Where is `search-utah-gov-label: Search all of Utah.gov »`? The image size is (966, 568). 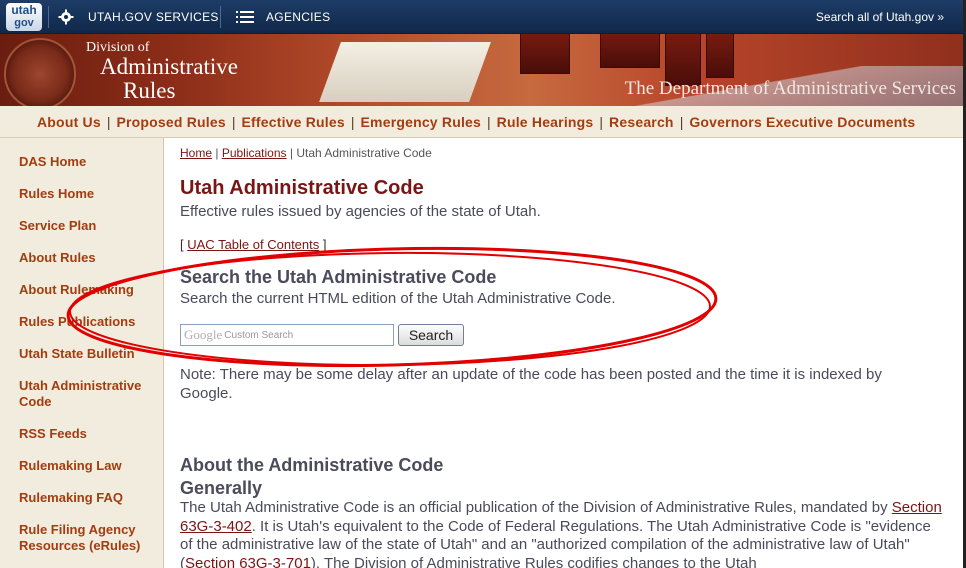
search-utah-gov-label: Search all of Utah.gov » is located at coordinates (879, 17).